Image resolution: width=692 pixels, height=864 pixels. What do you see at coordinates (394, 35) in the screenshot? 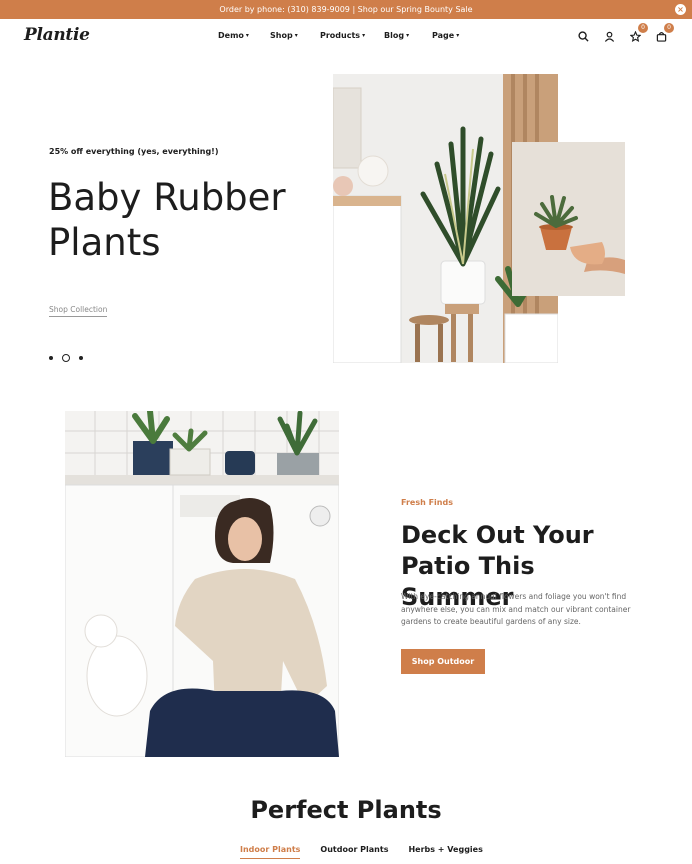
I see `nav-item-label: Blog` at bounding box center [394, 35].